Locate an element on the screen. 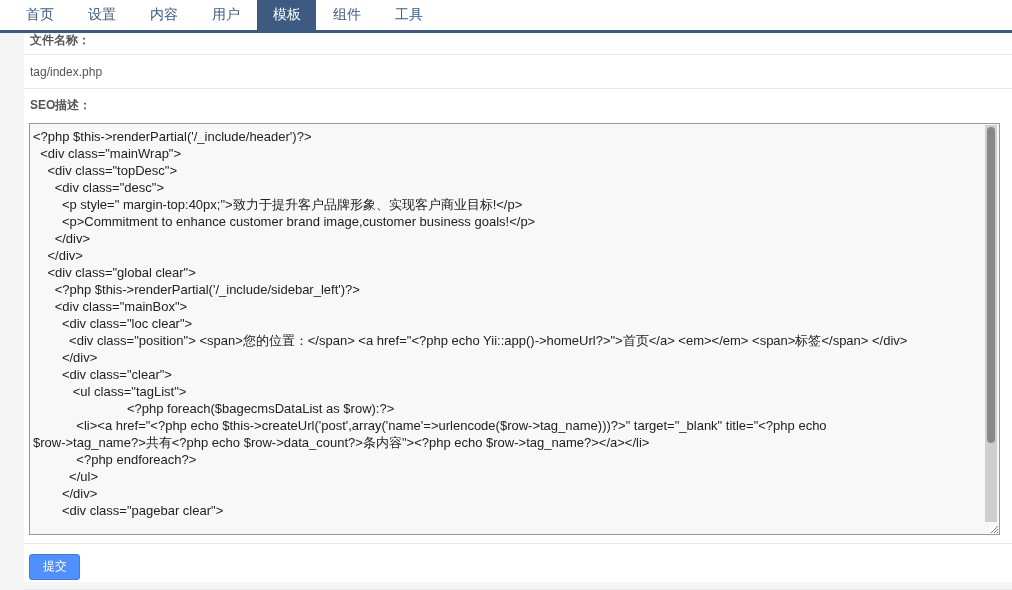  filename-value: tag/index.php is located at coordinates (66, 71).